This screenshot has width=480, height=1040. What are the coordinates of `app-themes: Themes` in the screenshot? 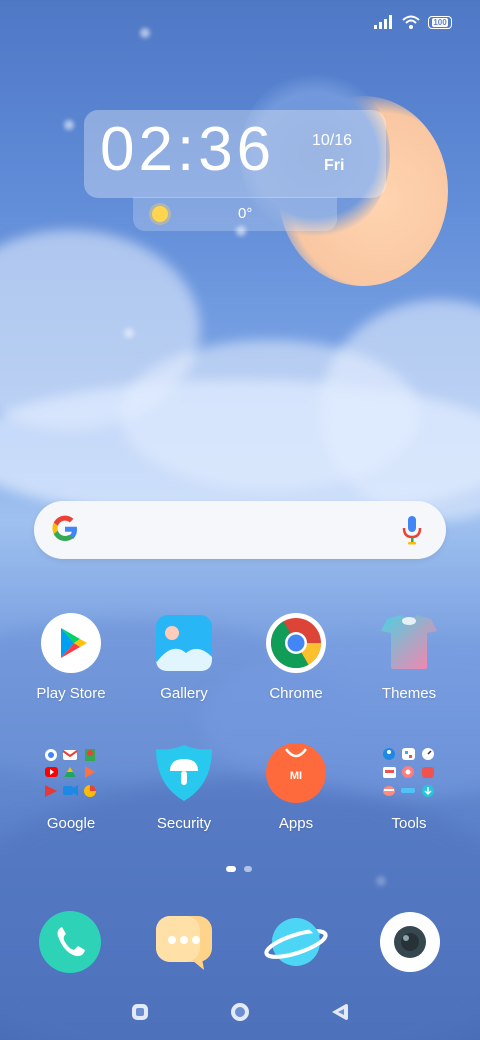 It's located at (409, 657).